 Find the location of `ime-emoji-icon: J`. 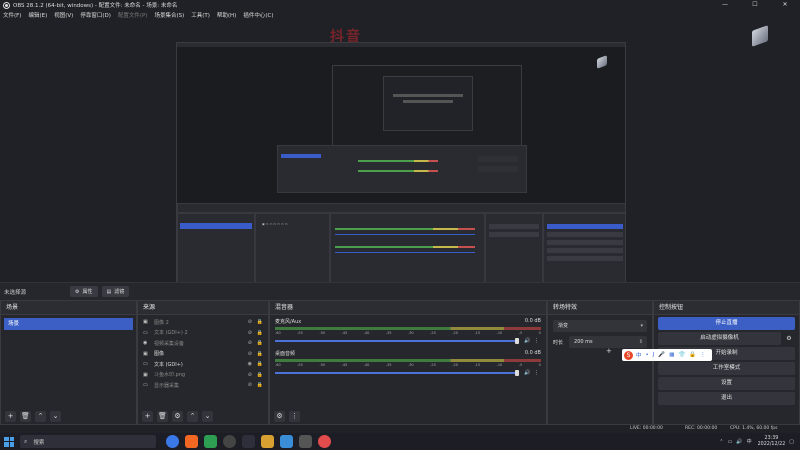

ime-emoji-icon: J is located at coordinates (654, 355).